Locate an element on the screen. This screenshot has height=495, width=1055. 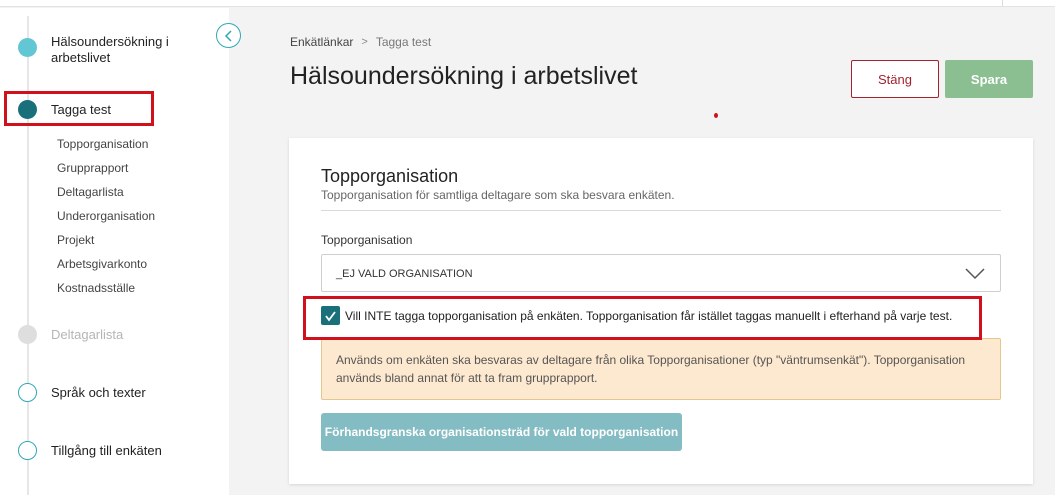
select-value: _EJ VALD ORGANISATION is located at coordinates (404, 274).